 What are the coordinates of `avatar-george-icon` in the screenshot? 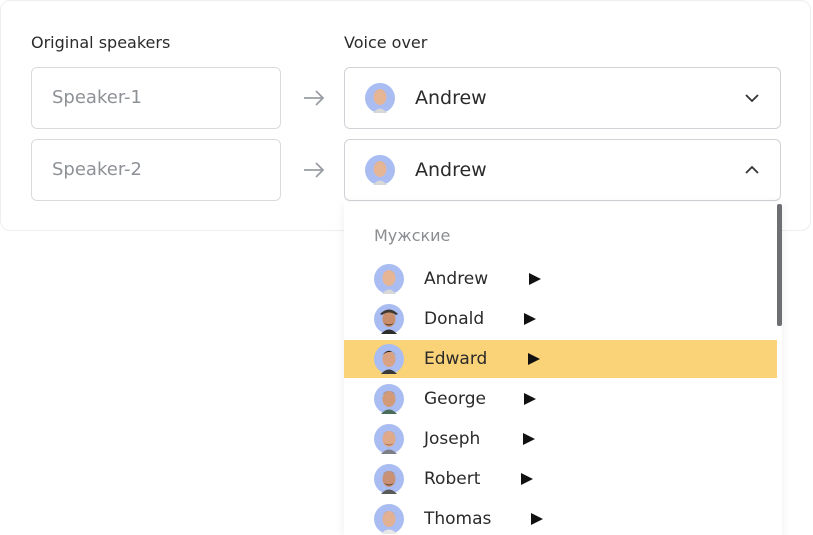 It's located at (389, 399).